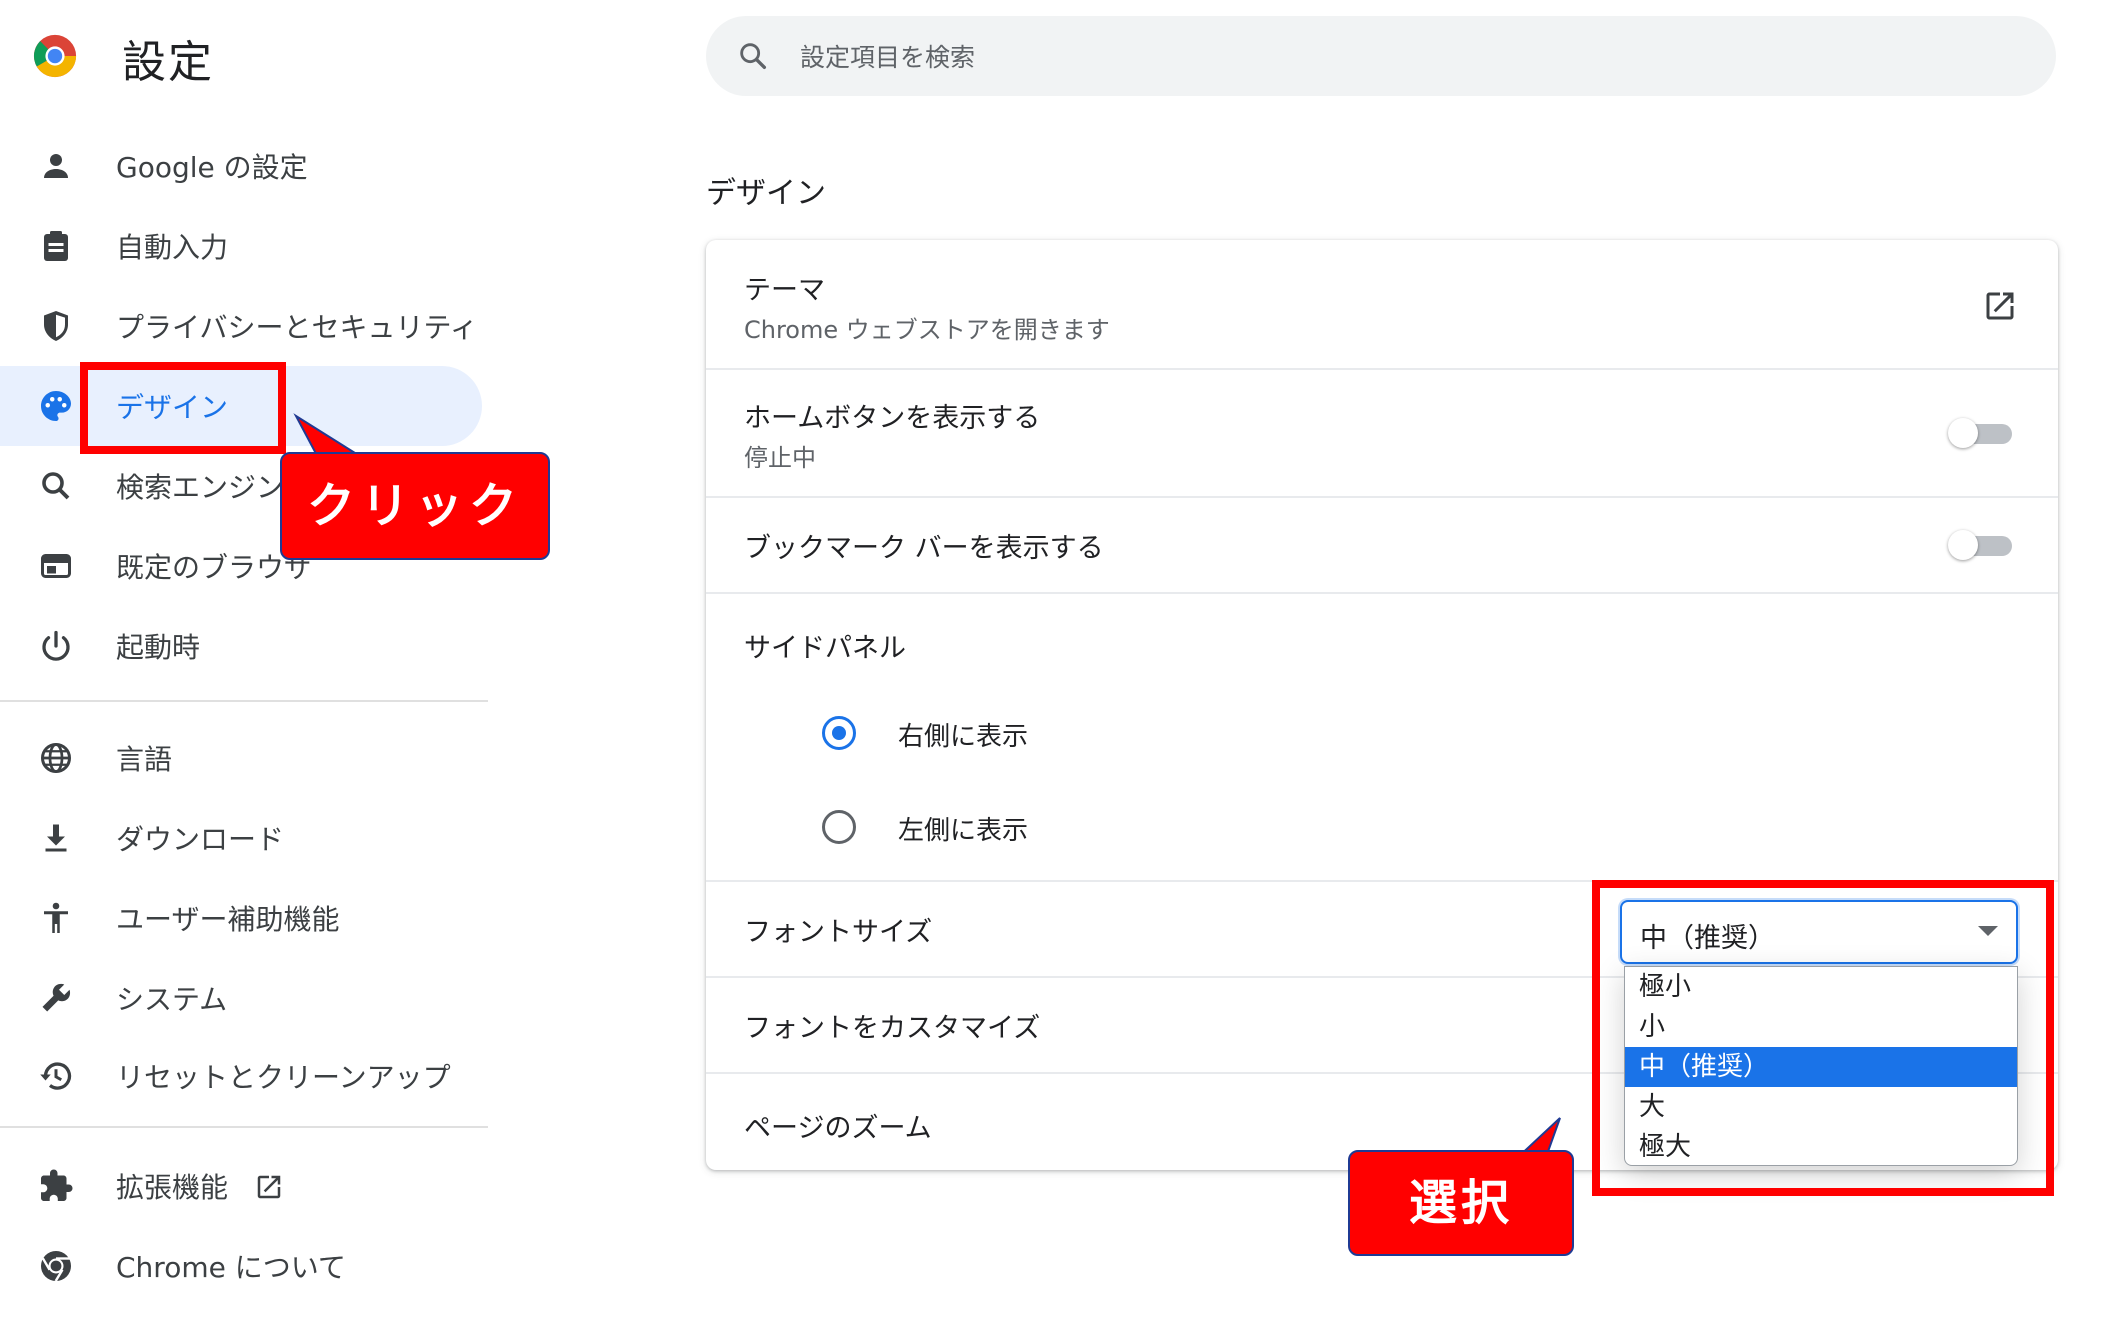  What do you see at coordinates (1461, 1203) in the screenshot?
I see `callout-select: 選択` at bounding box center [1461, 1203].